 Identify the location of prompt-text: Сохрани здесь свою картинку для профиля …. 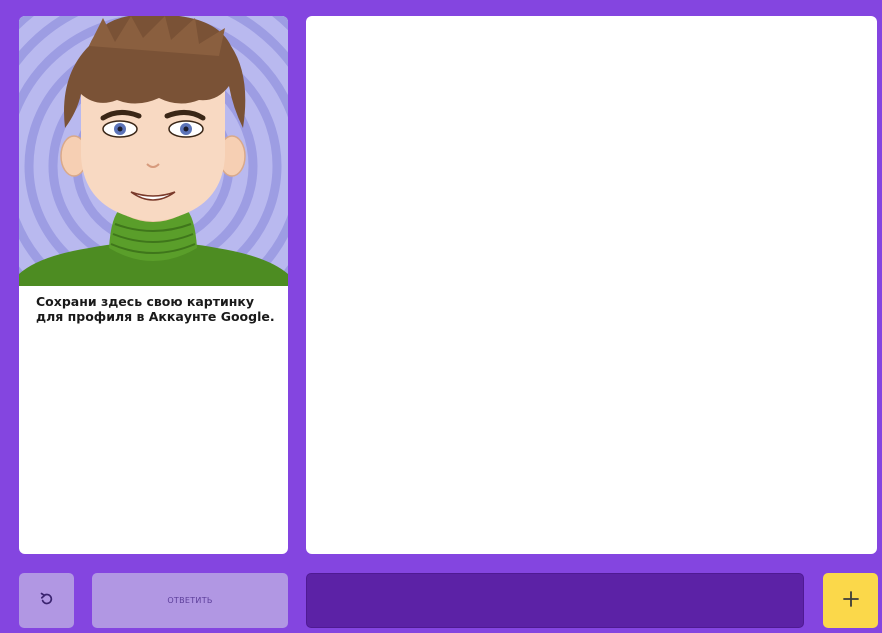
(155, 309).